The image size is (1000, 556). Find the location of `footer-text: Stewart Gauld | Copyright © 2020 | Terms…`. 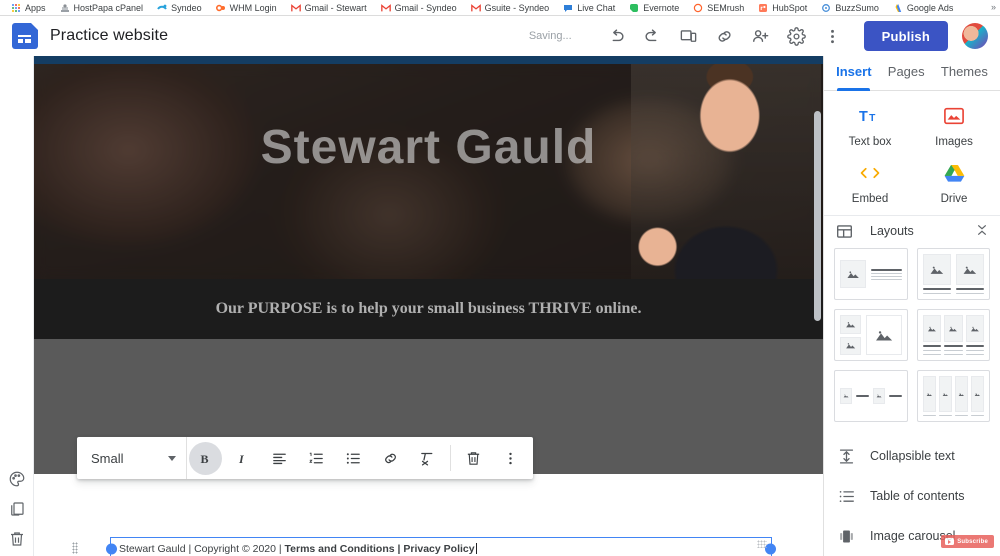

footer-text: Stewart Gauld | Copyright © 2020 | Terms… is located at coordinates (298, 548).